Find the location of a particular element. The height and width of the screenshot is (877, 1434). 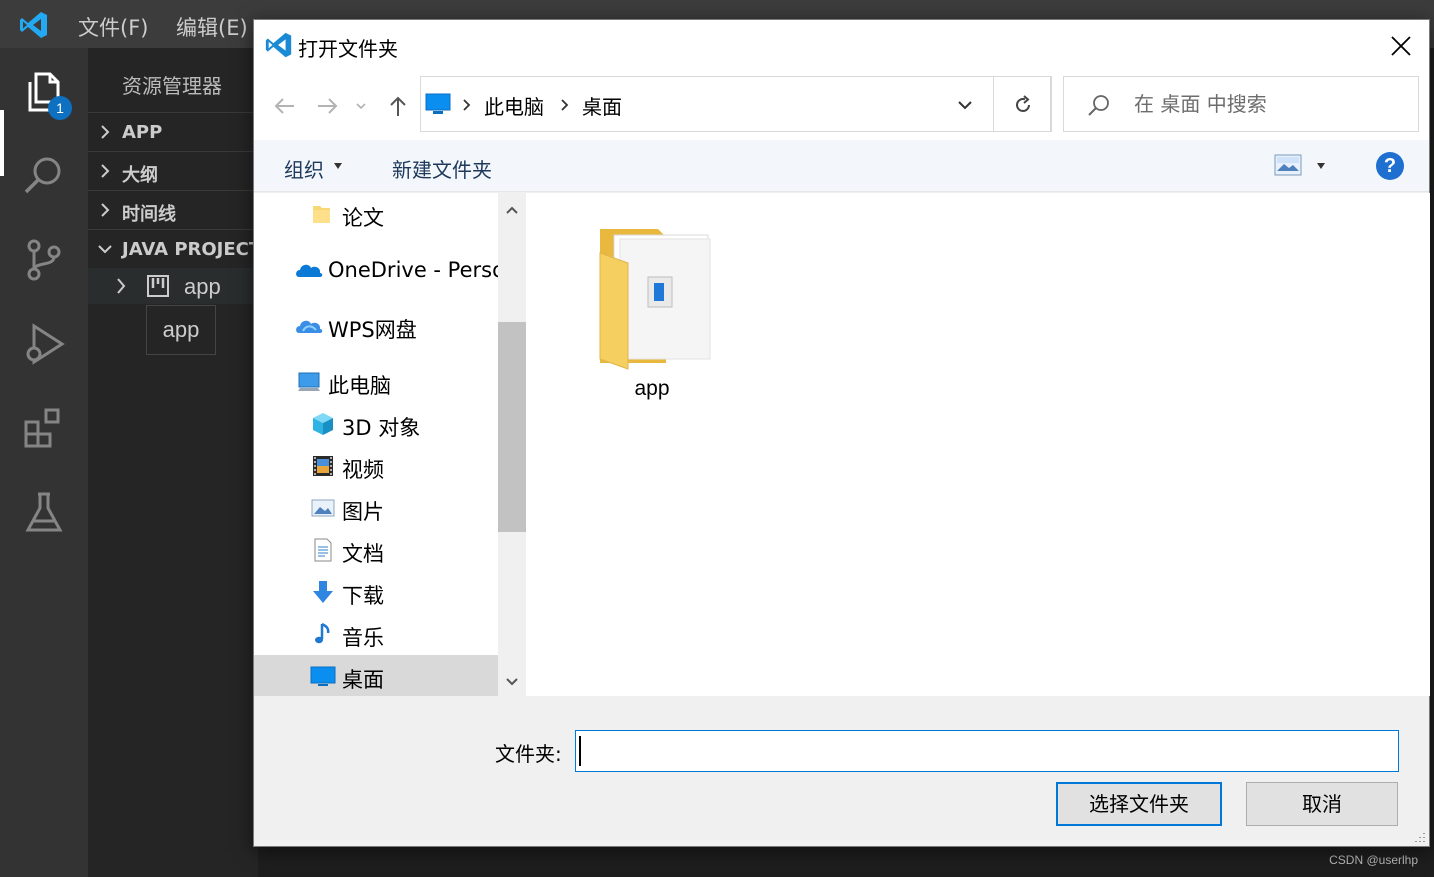

nav-item-label: 文档 is located at coordinates (363, 554).